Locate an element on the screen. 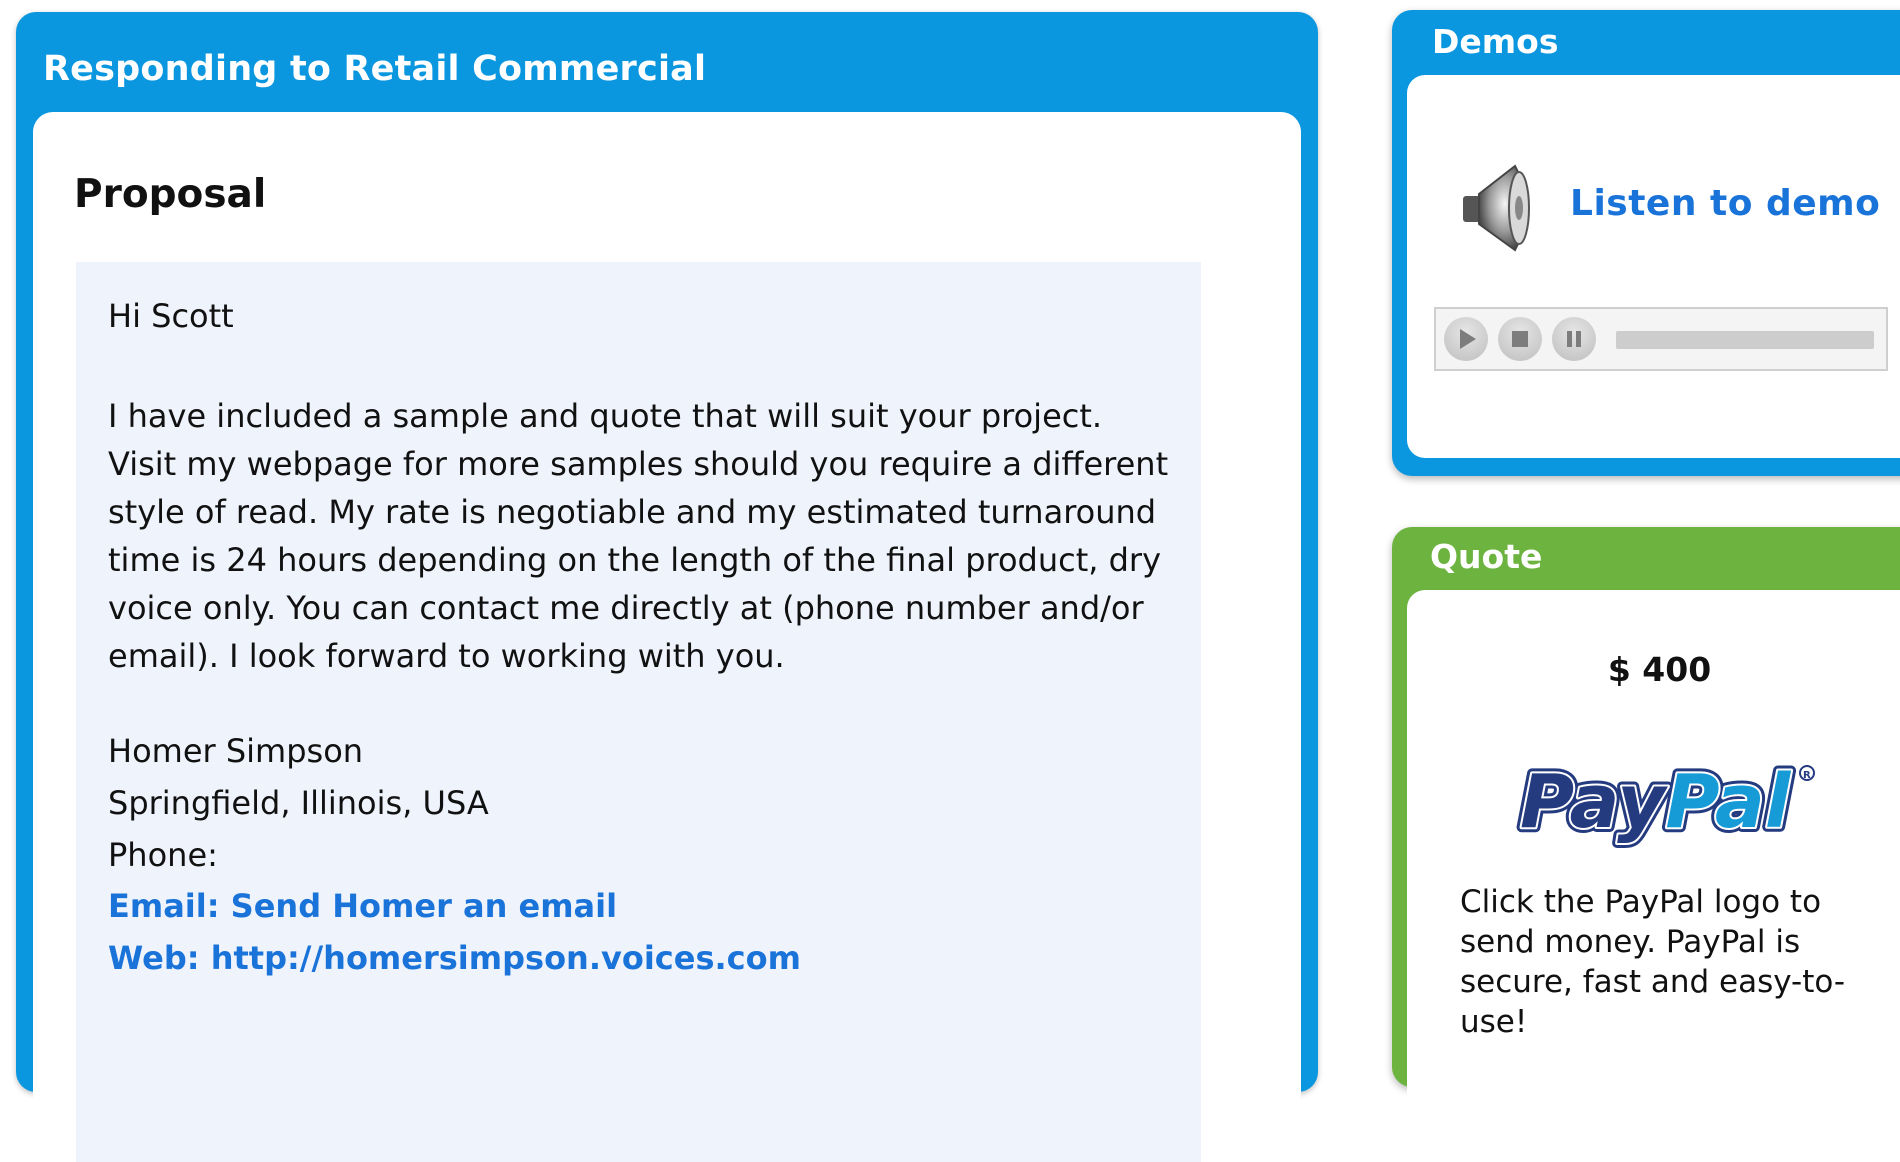  web-link: Web: http://homersimpson.voices.com is located at coordinates (454, 958).